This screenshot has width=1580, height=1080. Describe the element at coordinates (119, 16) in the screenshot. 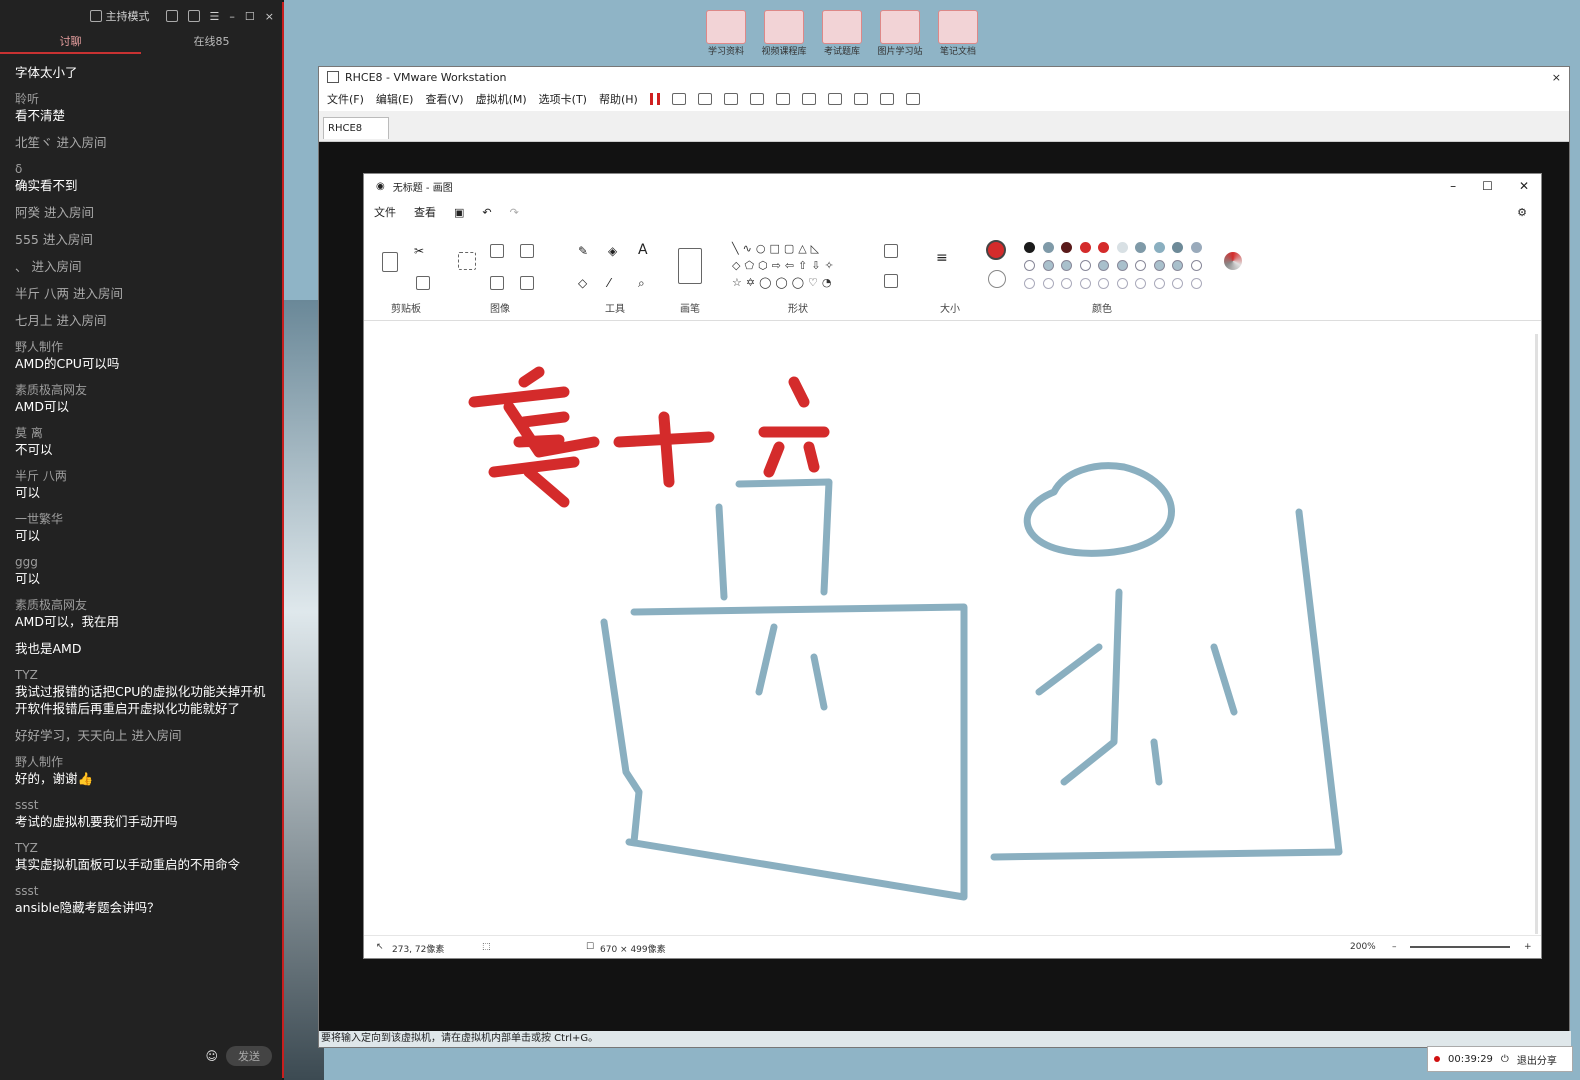

I see `host-mode: 主持模式` at that location.